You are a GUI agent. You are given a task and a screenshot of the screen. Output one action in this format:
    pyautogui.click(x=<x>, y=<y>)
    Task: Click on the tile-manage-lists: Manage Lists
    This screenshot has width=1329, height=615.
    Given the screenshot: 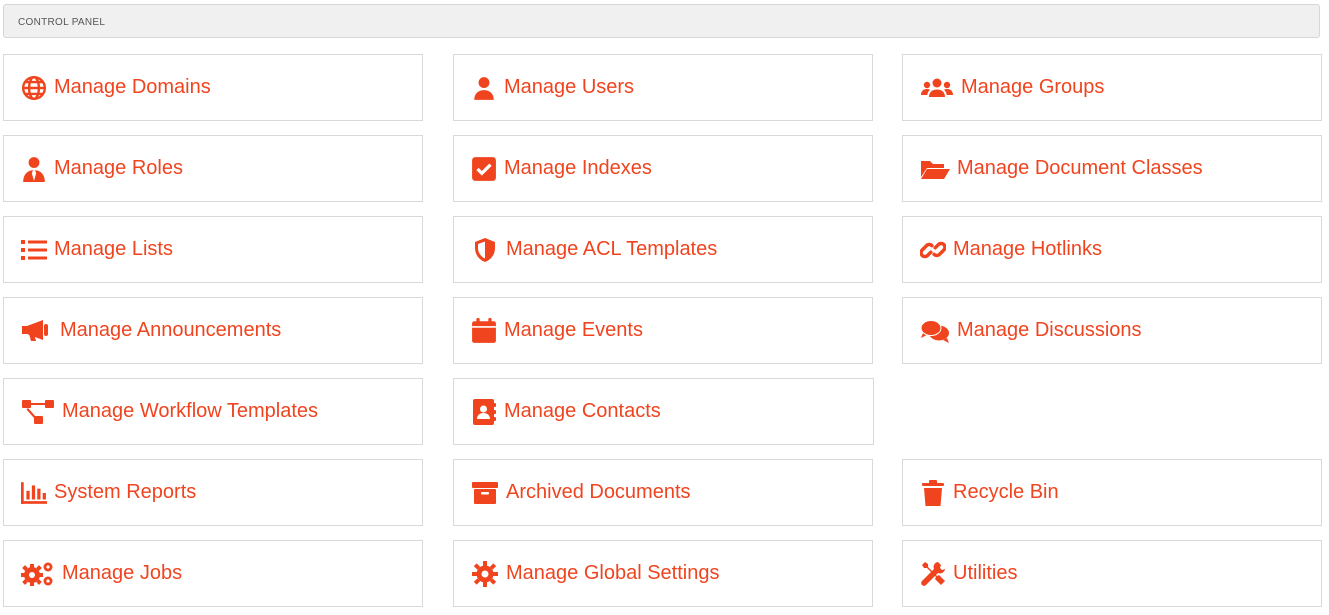 What is the action you would take?
    pyautogui.click(x=213, y=249)
    